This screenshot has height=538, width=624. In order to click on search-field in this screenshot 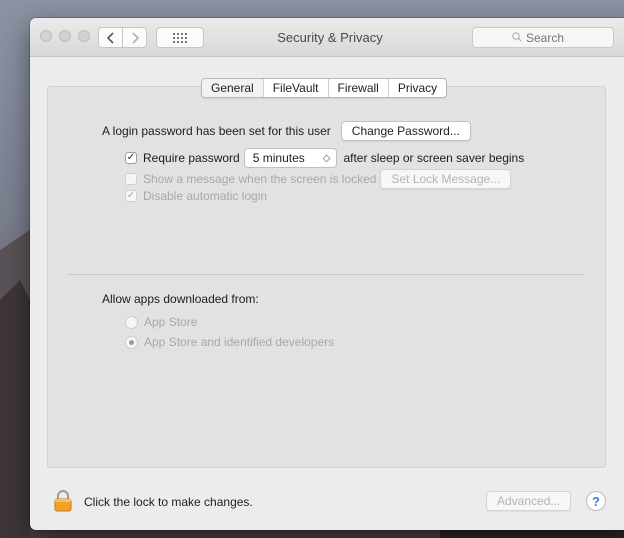, I will do `click(543, 37)`.